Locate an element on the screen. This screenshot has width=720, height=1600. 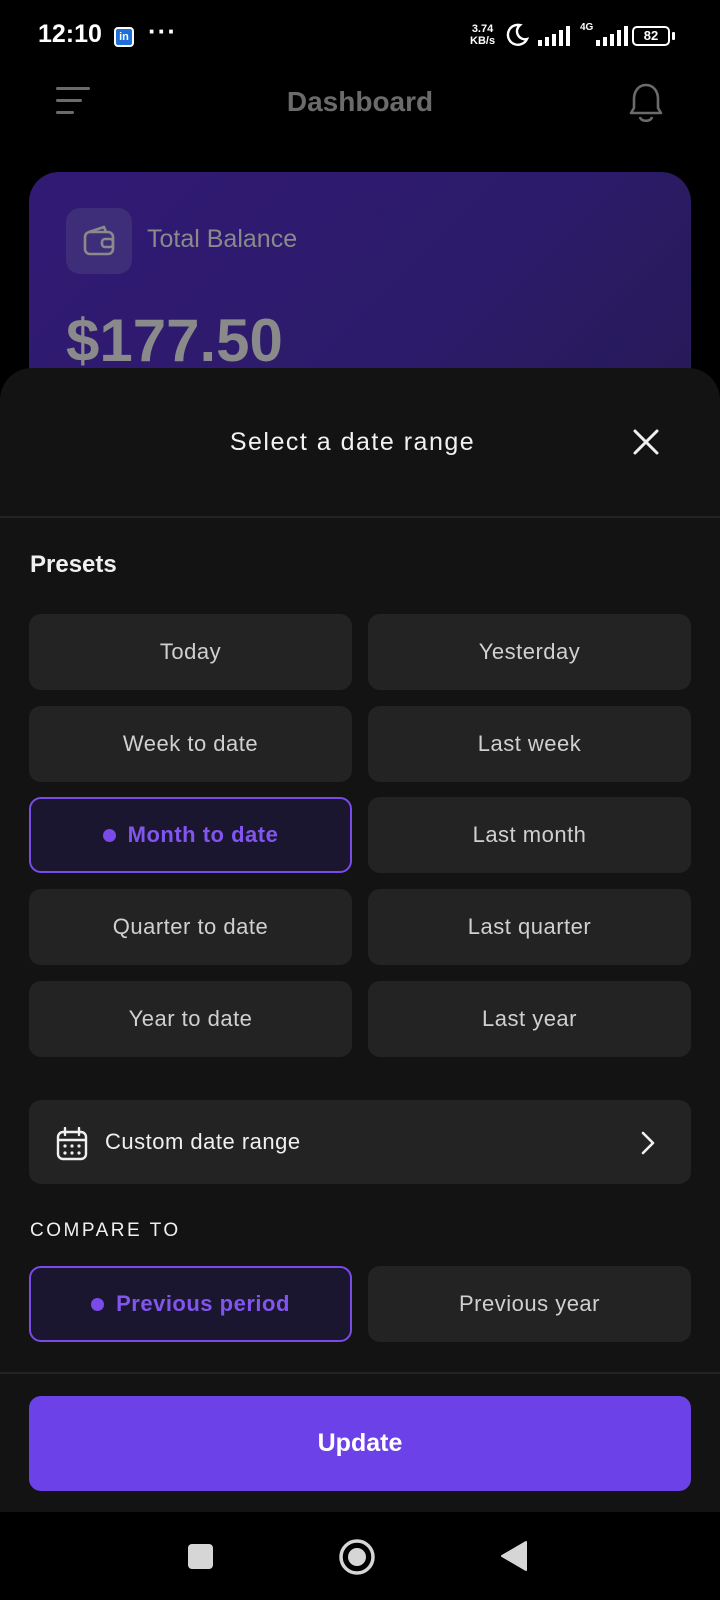
preset-quarter-to-date: Quarter to date is located at coordinates (190, 927).